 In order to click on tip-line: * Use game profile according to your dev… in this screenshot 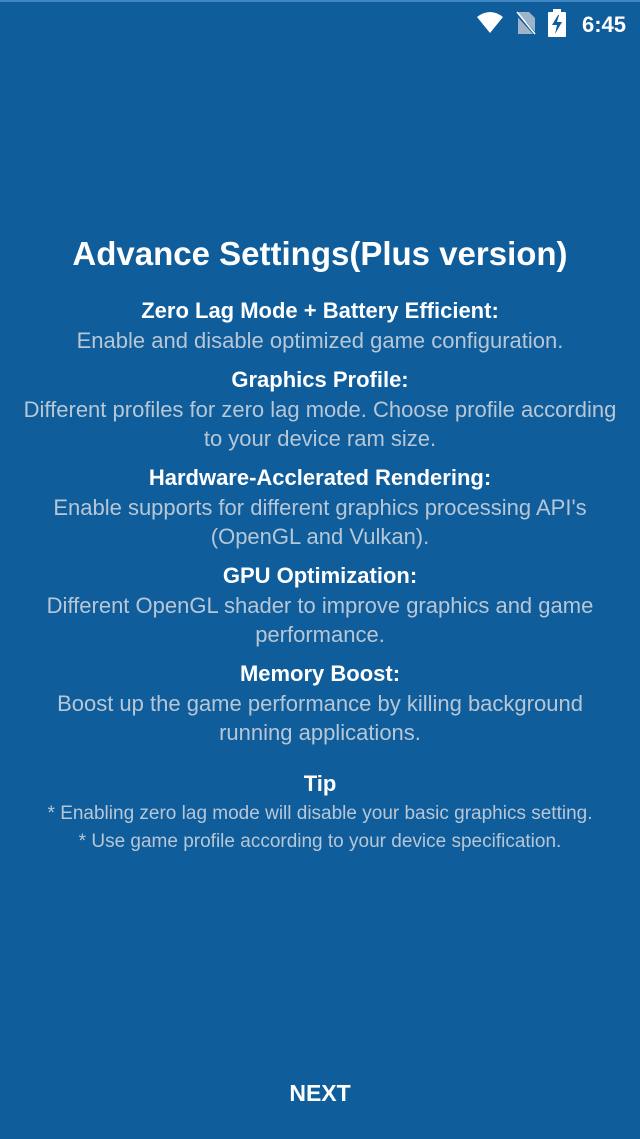, I will do `click(320, 841)`.